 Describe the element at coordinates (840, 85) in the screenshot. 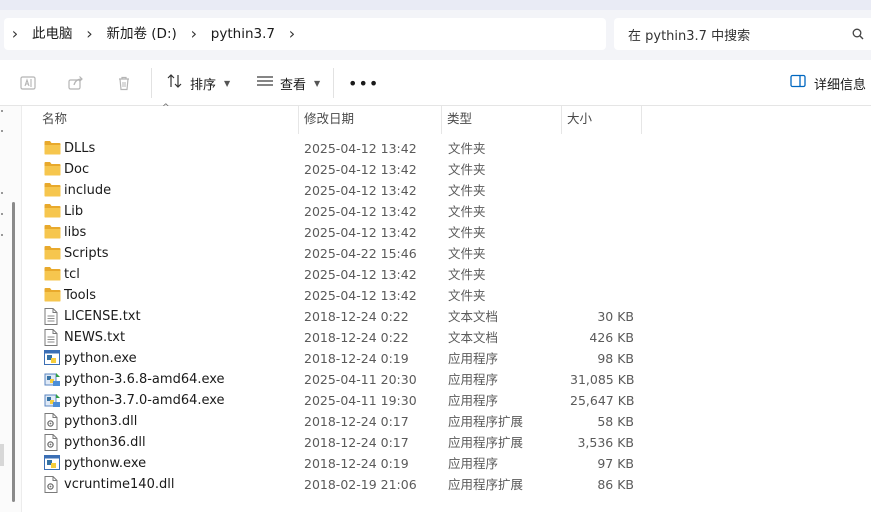

I see `details-pane-label: 详细信息` at that location.